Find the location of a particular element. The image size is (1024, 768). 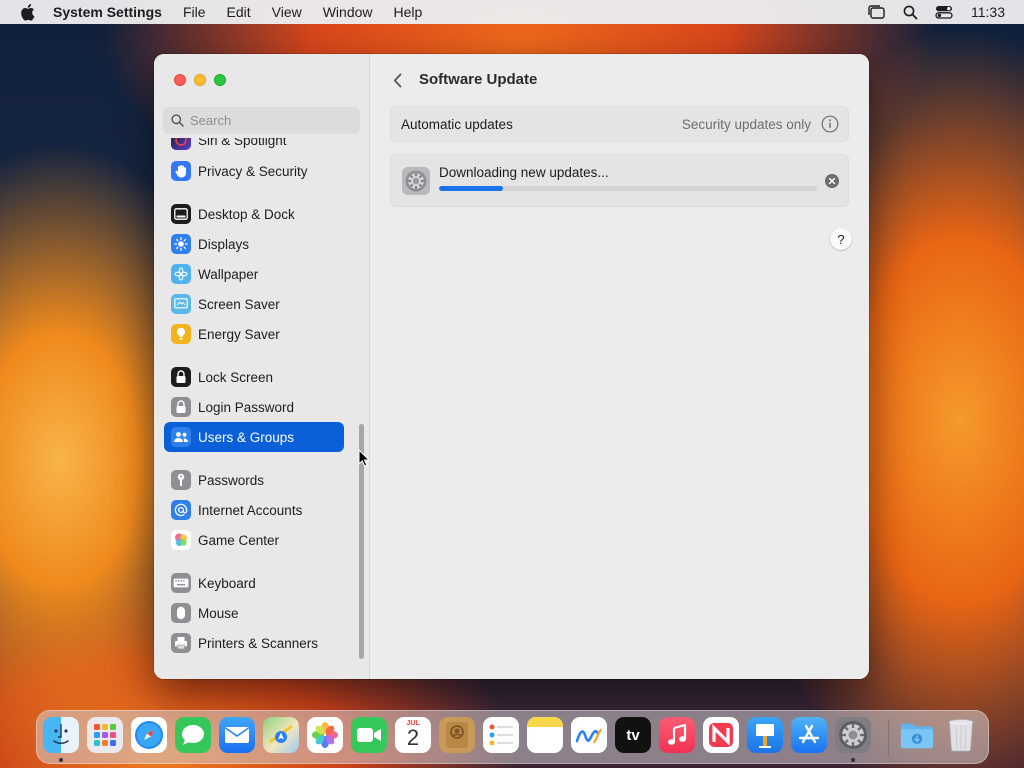

sidebar-item-printers-scanners: Printers & Scanners is located at coordinates (254, 643).